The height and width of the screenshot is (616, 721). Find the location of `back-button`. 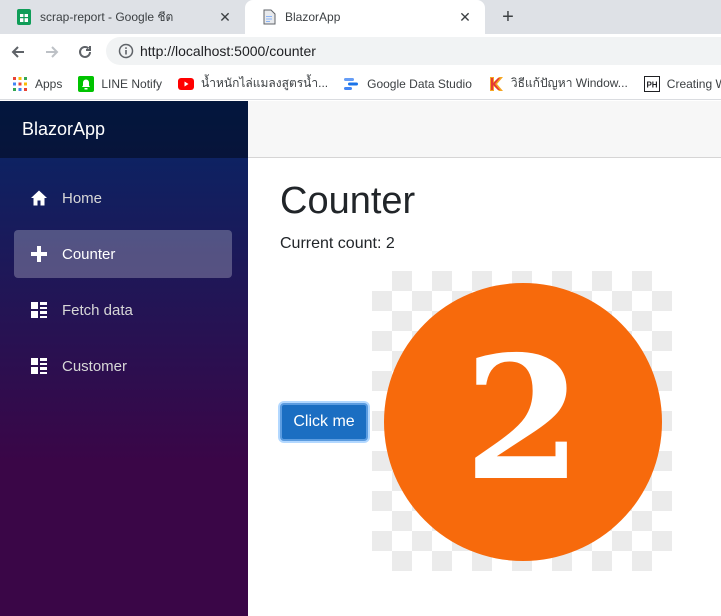

back-button is located at coordinates (18, 52).